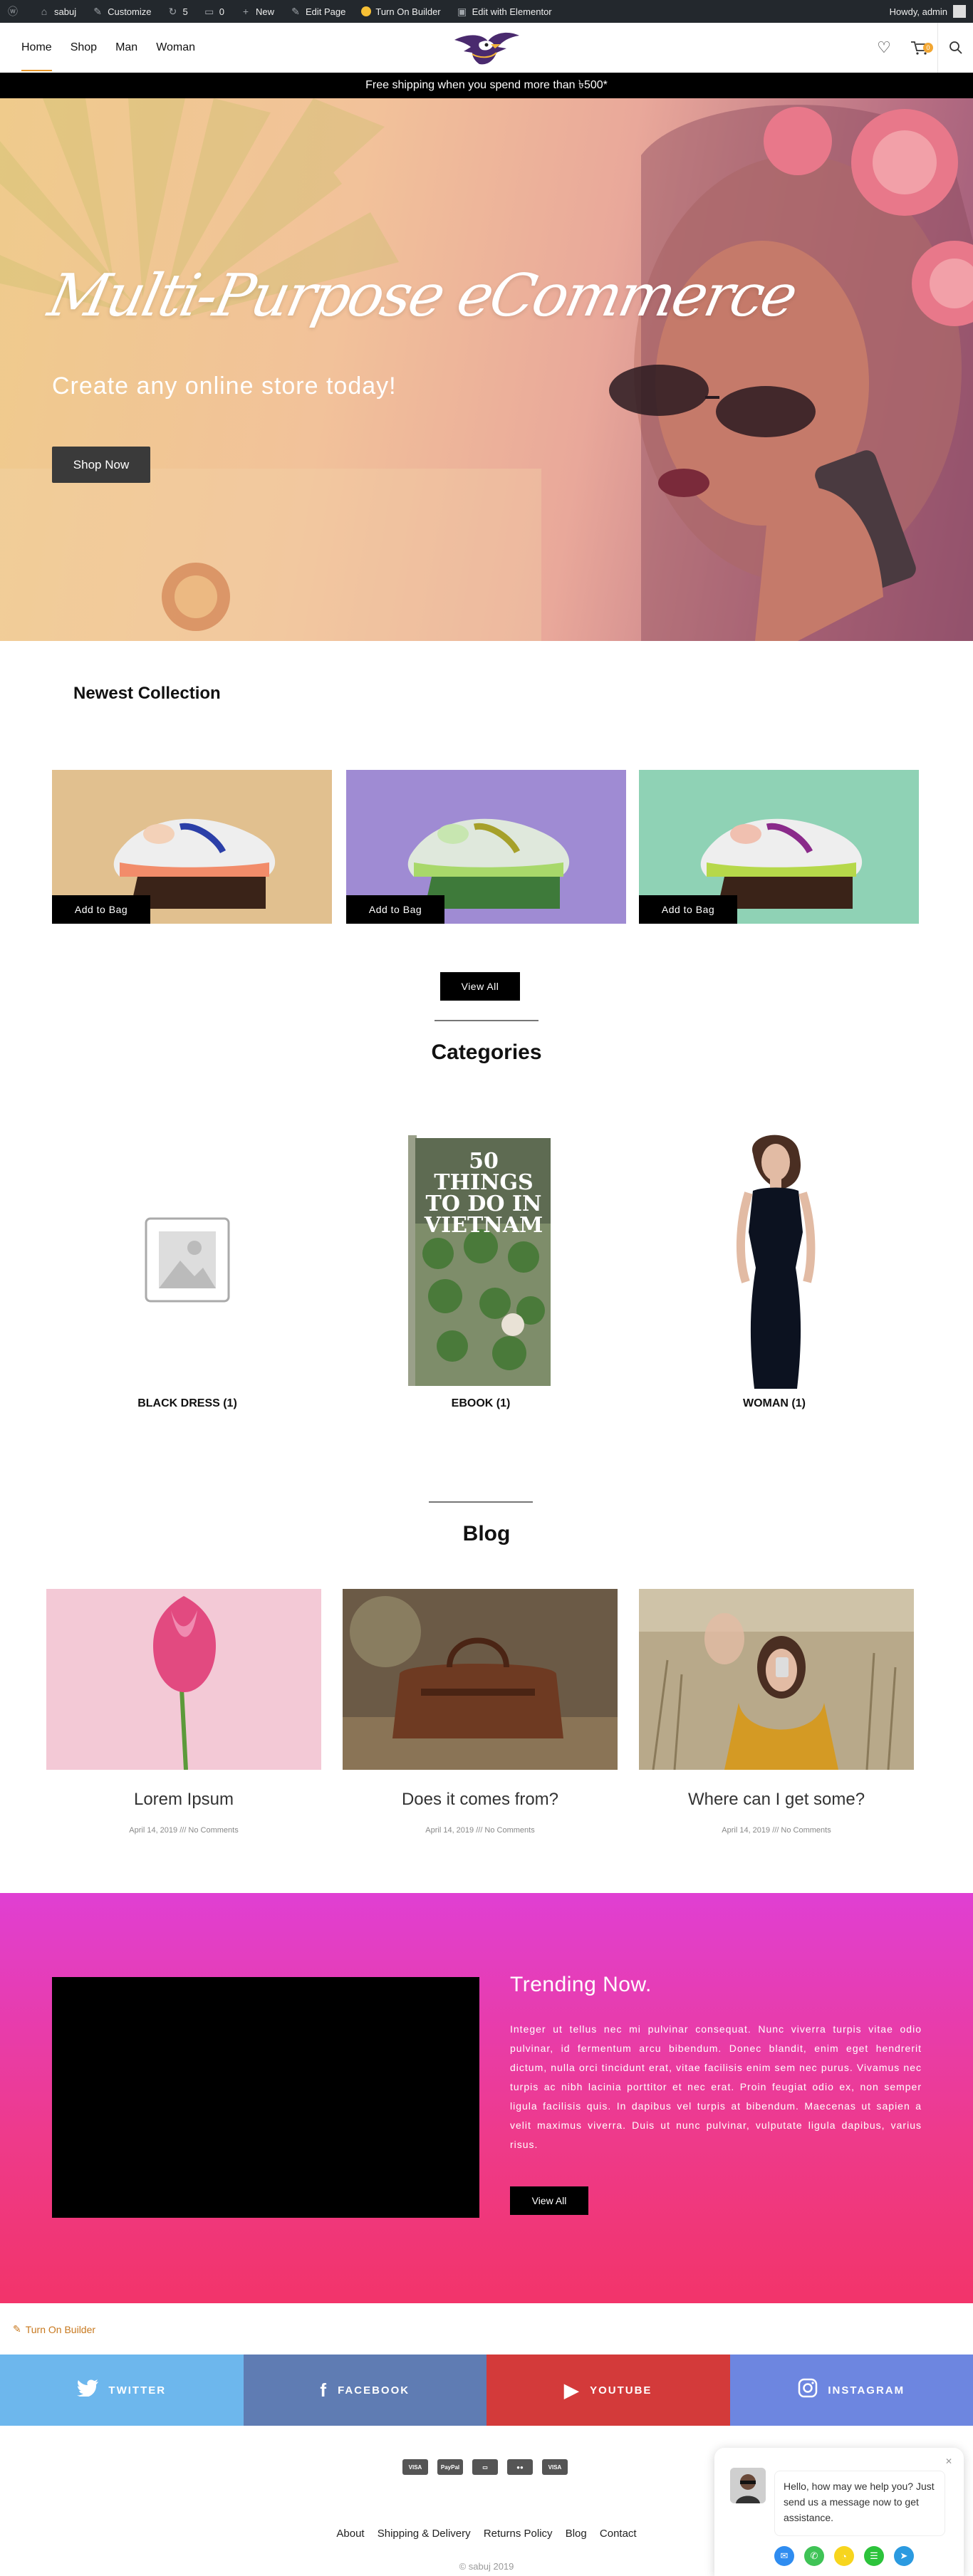 The image size is (973, 2576). Describe the element at coordinates (88, 2390) in the screenshot. I see `twitter-icon` at that location.